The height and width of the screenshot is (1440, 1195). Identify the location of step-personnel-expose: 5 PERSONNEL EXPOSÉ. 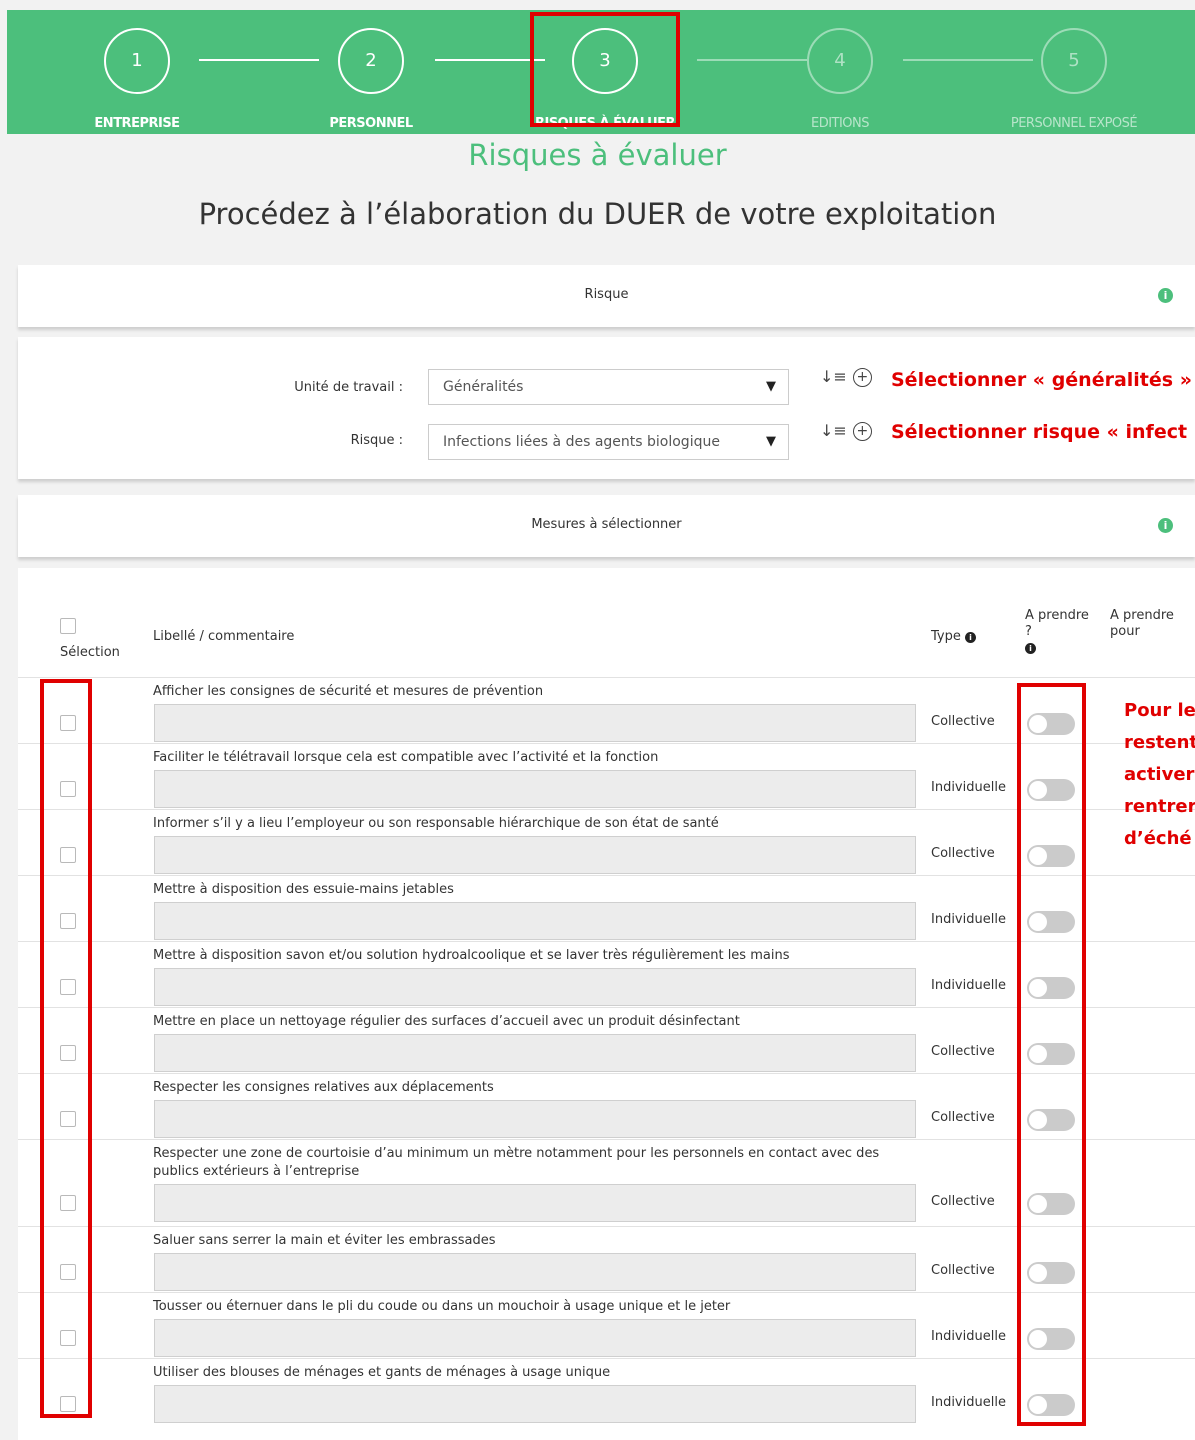
(1074, 79).